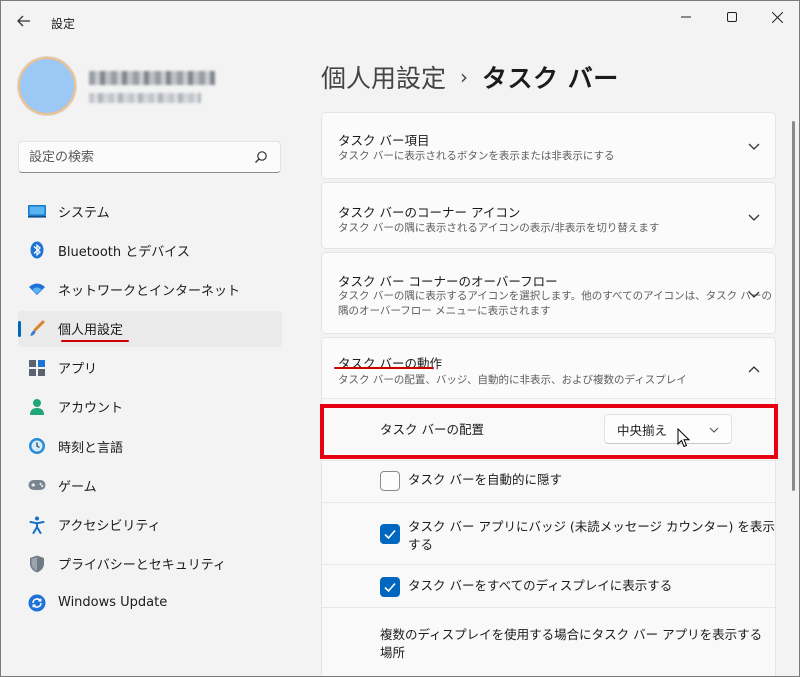  What do you see at coordinates (390, 363) in the screenshot?
I see `card-title: タスク バーの動作` at bounding box center [390, 363].